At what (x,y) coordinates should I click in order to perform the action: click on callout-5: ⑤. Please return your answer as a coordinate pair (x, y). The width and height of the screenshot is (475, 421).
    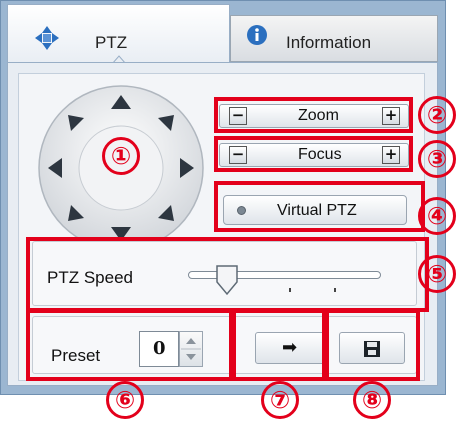
    Looking at the image, I should click on (437, 274).